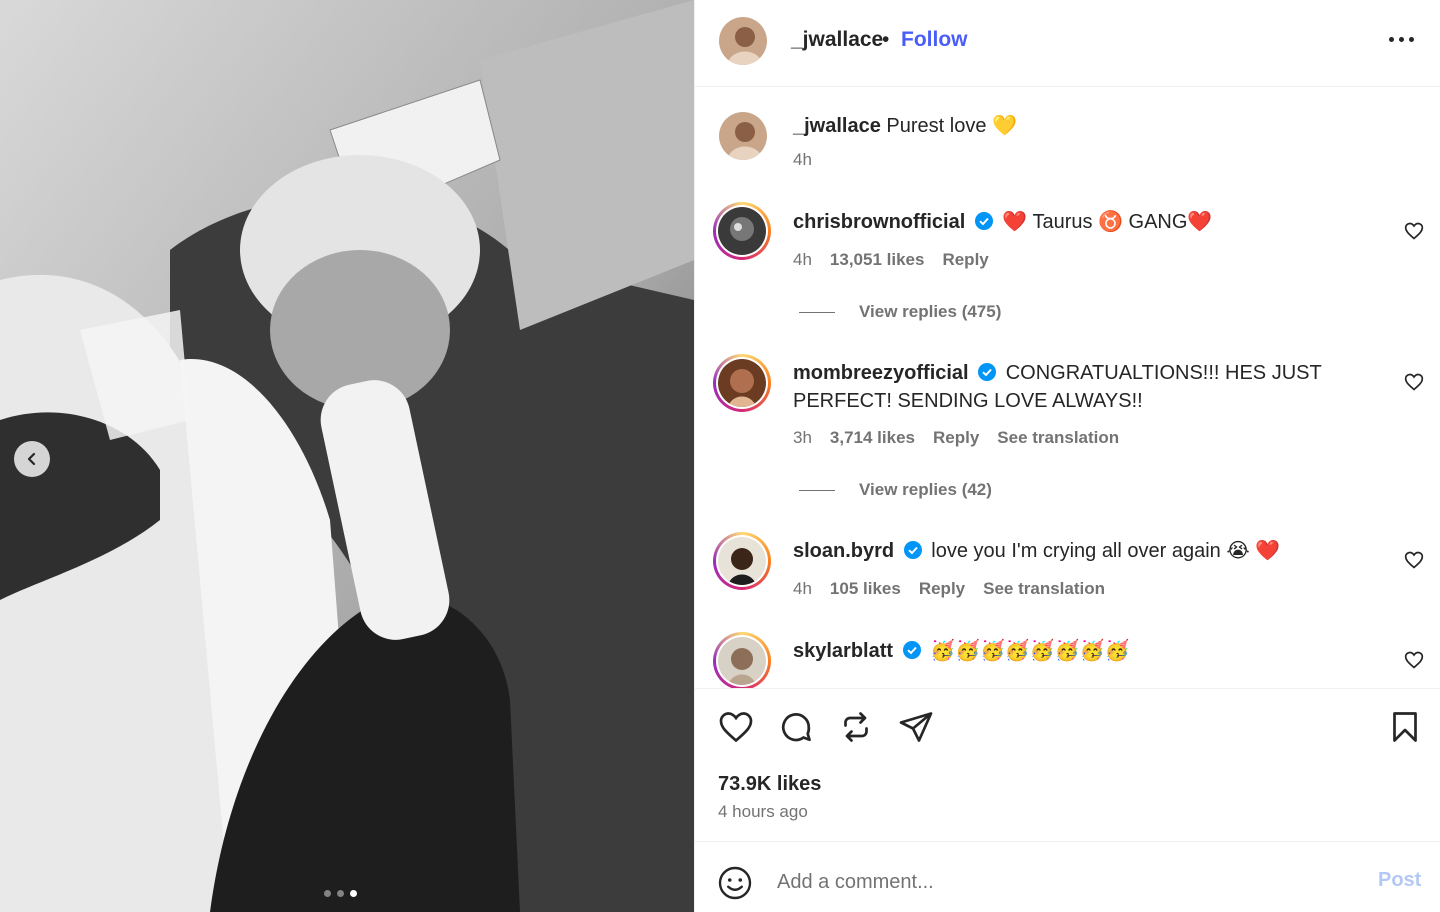 The height and width of the screenshot is (912, 1440). What do you see at coordinates (743, 136) in the screenshot?
I see `caption-avatar` at bounding box center [743, 136].